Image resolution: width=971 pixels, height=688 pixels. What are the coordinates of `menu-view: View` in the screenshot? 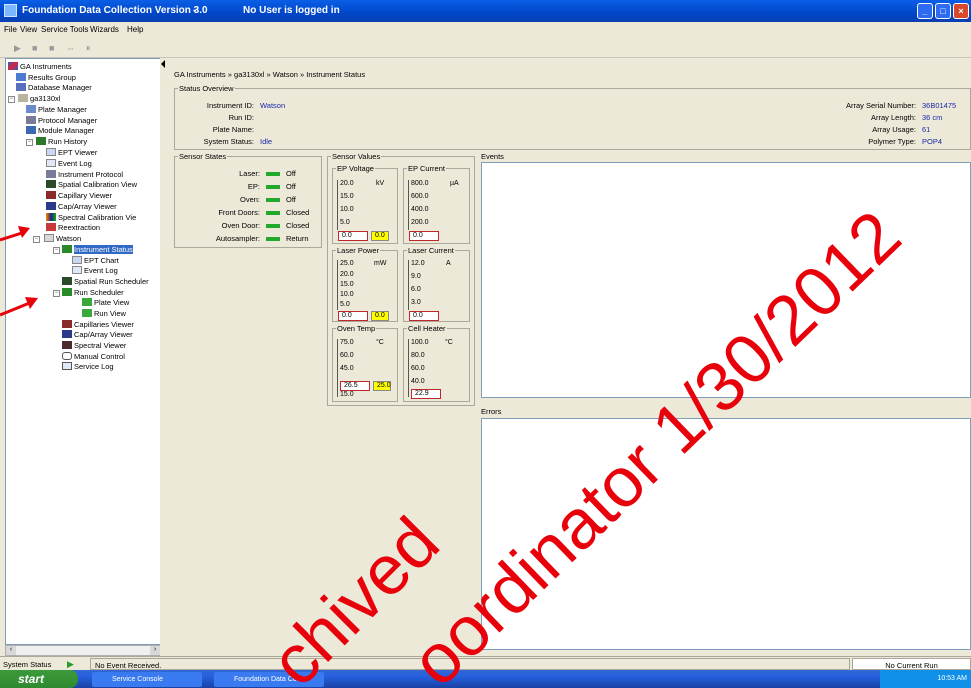 It's located at (28, 29).